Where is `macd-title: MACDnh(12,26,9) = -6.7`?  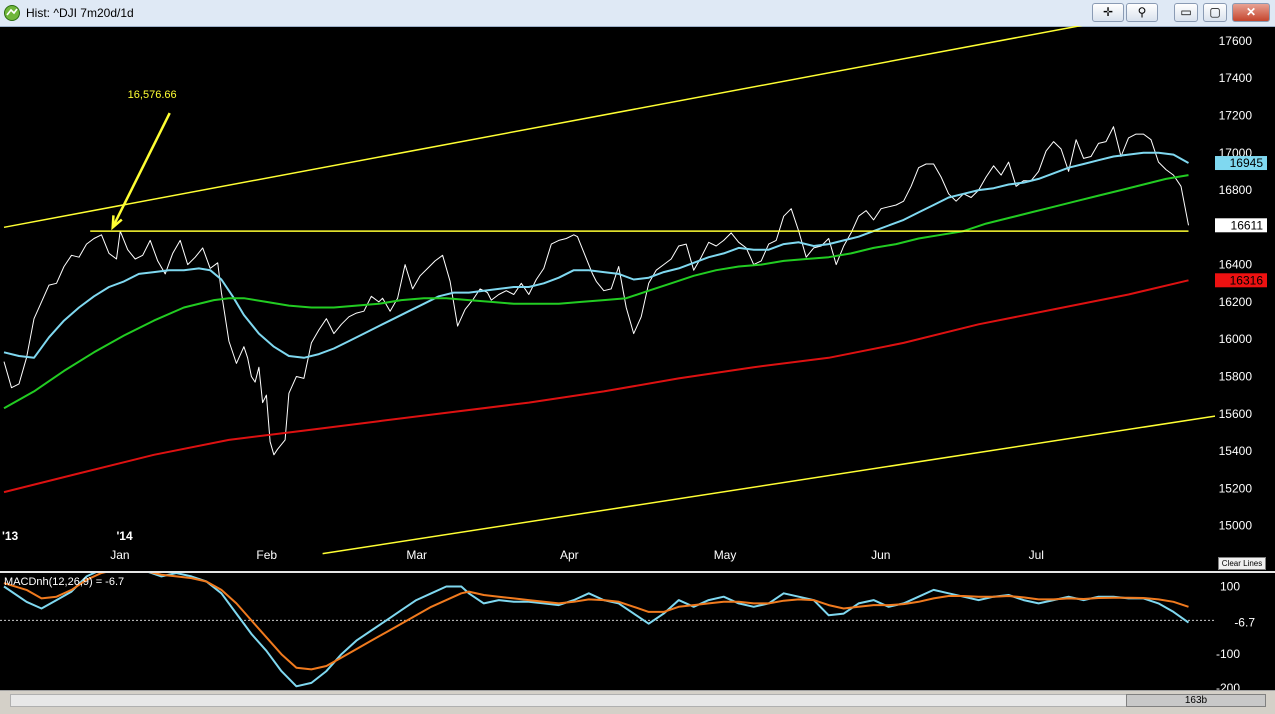 macd-title: MACDnh(12,26,9) = -6.7 is located at coordinates (64, 582).